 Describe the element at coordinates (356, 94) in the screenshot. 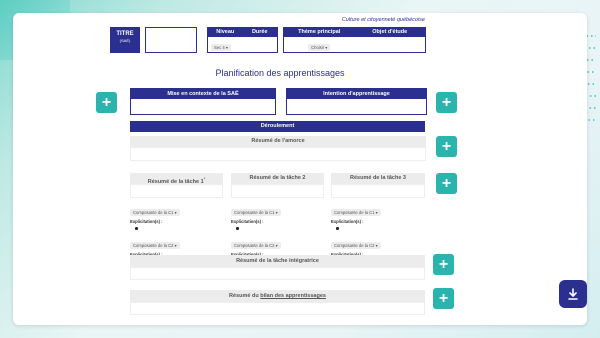

I see `intention-header: Intention d'apprentissage` at that location.